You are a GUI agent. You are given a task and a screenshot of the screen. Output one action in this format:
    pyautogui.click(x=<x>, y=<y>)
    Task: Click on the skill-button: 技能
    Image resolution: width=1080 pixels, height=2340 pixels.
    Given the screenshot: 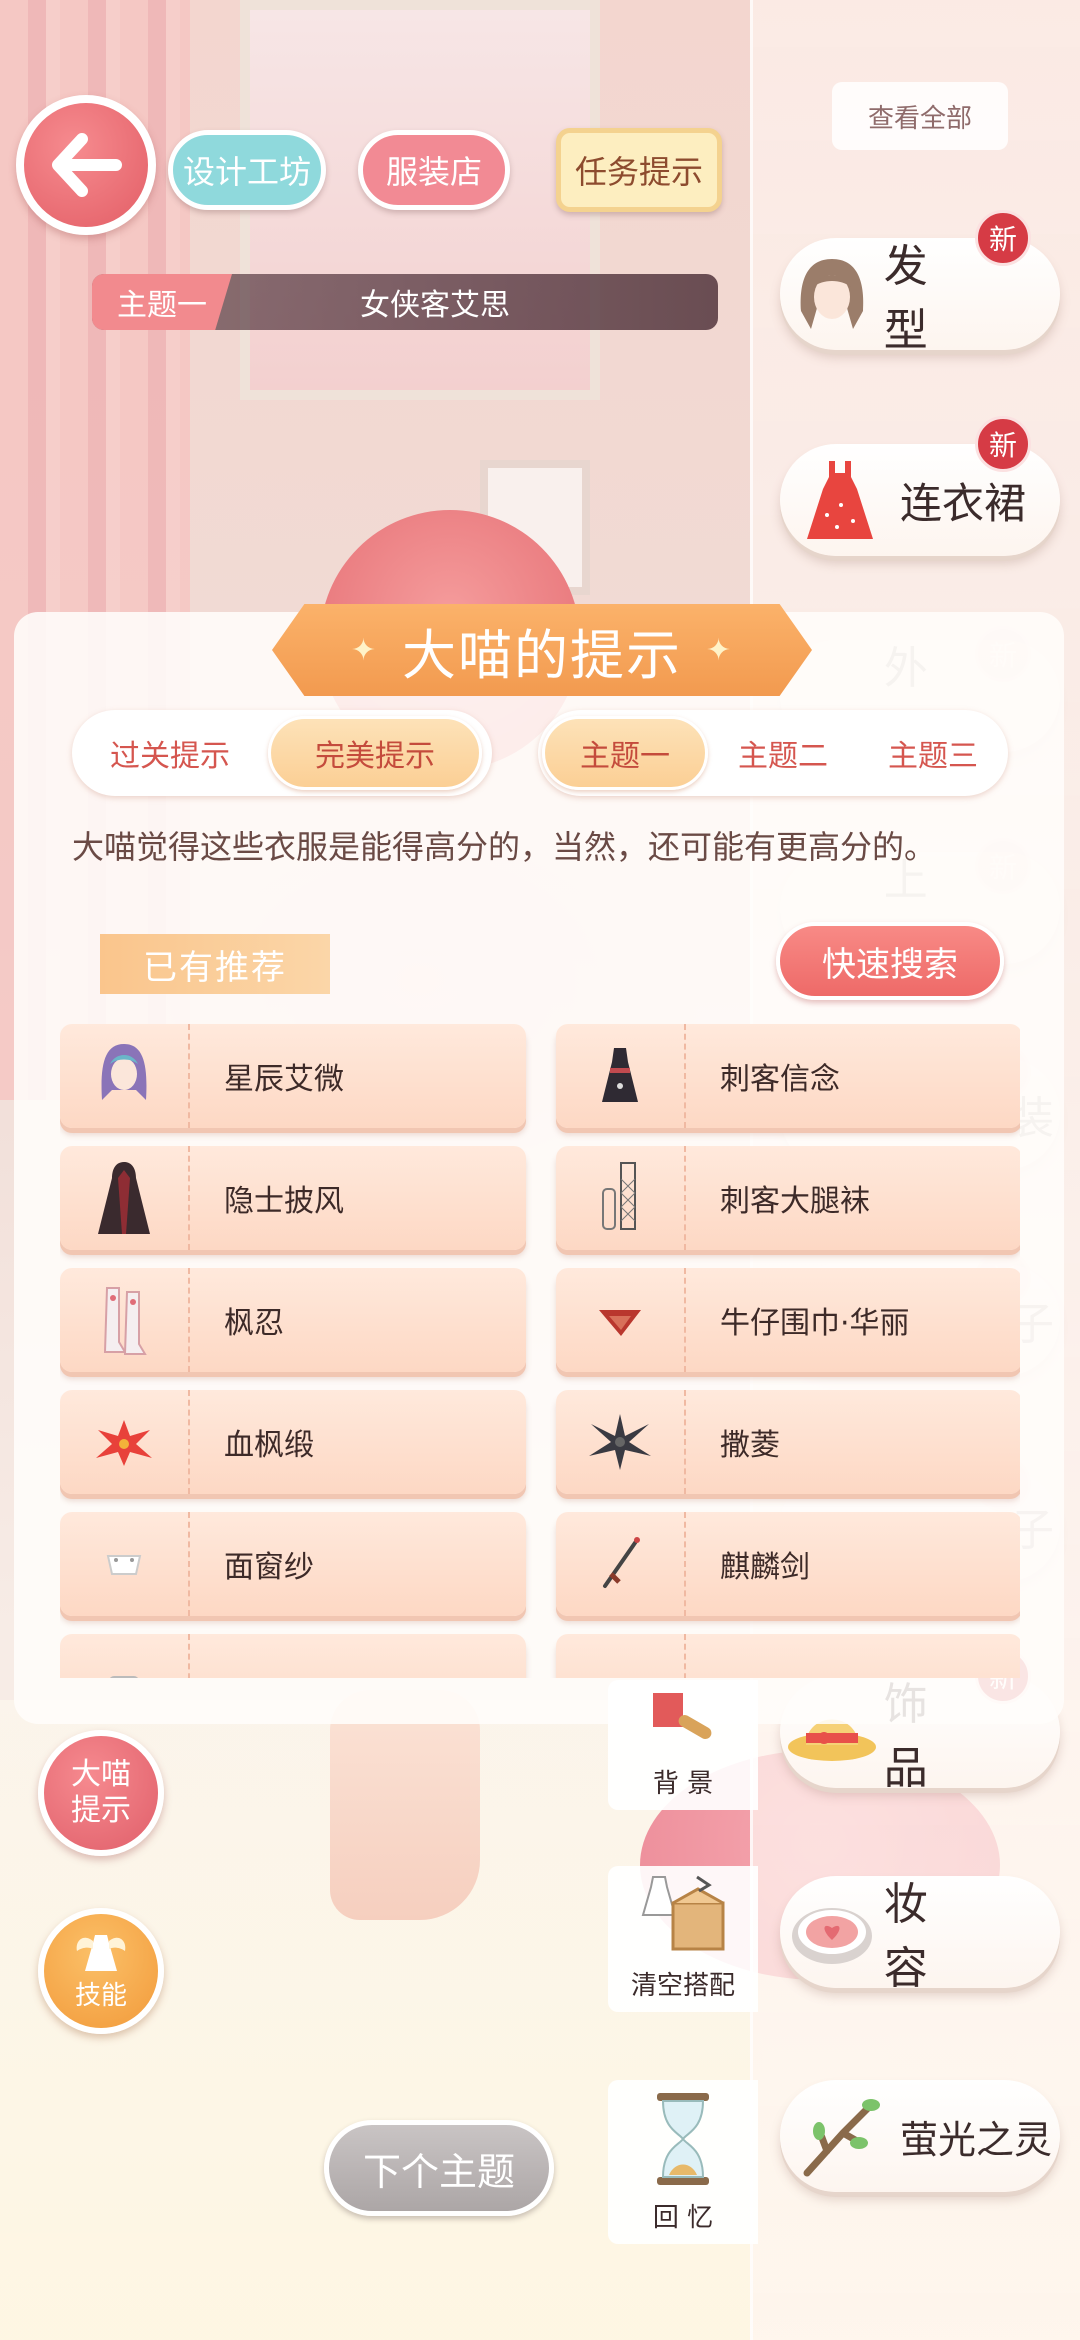 What is the action you would take?
    pyautogui.click(x=101, y=1971)
    